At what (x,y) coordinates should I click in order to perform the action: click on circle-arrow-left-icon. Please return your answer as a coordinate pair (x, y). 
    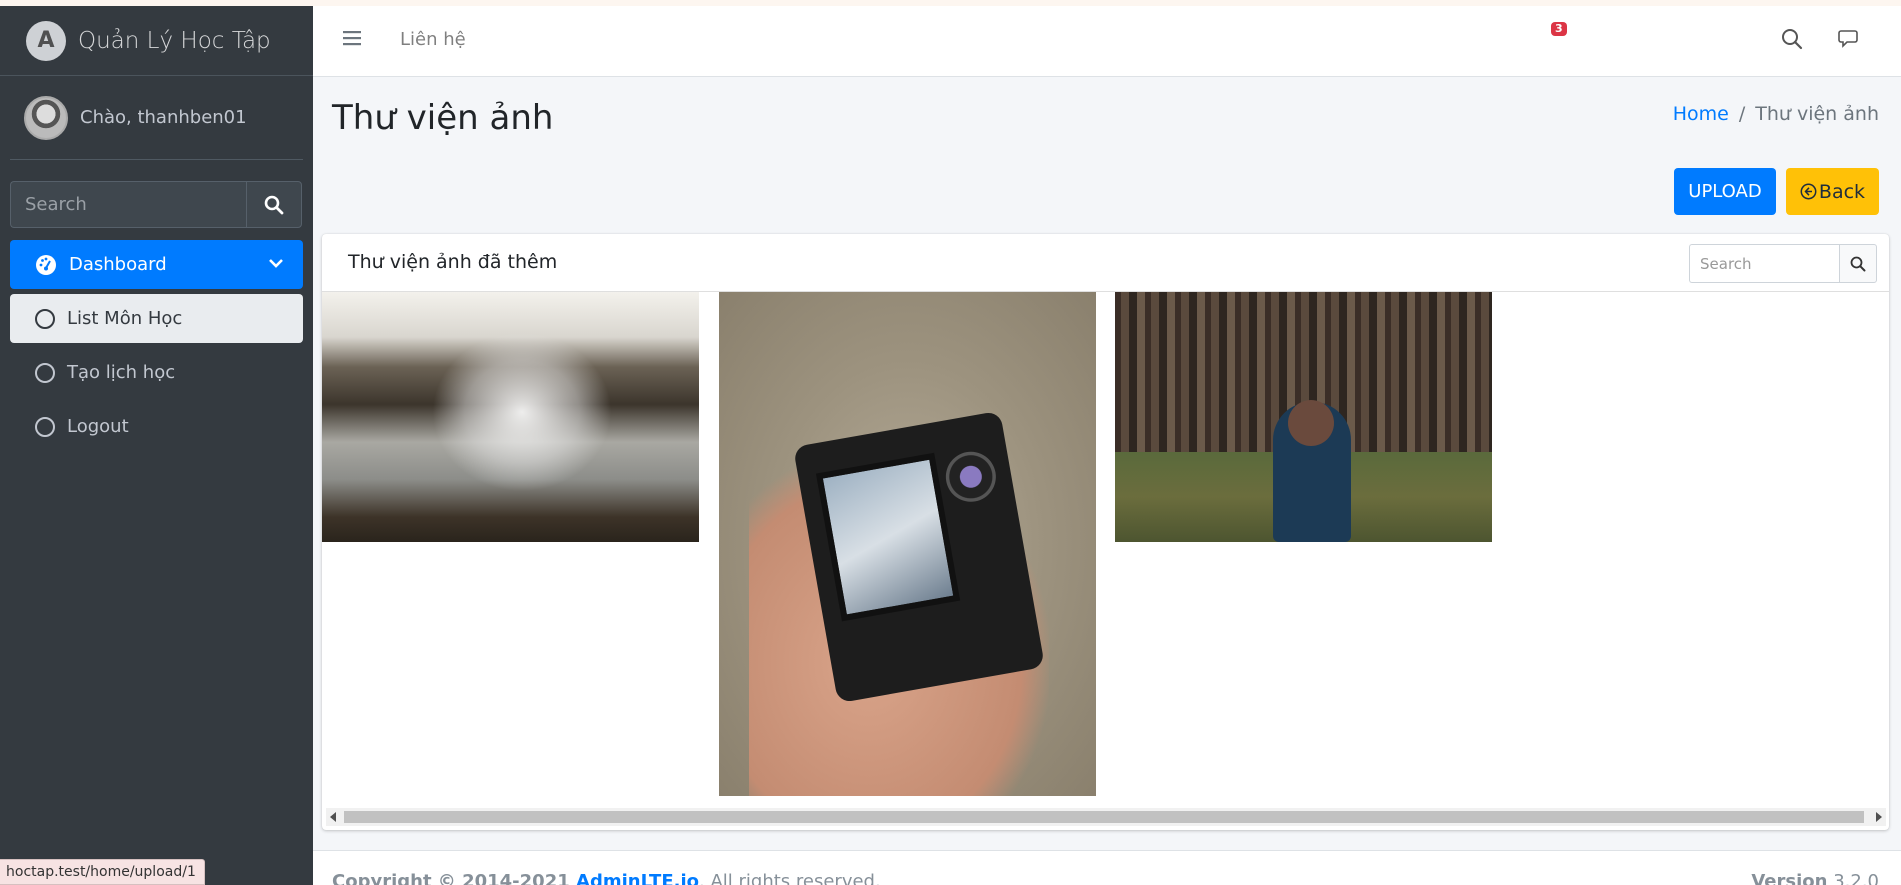
    Looking at the image, I should click on (1808, 191).